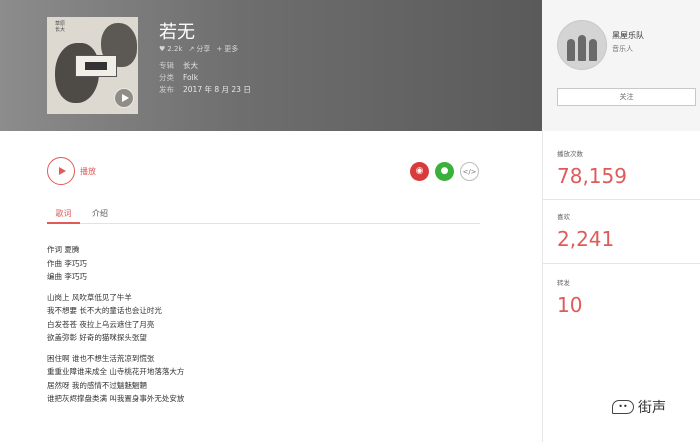 Image resolution: width=700 pixels, height=442 pixels. Describe the element at coordinates (97, 337) in the screenshot. I see `lyric-line: 欲盖弥彰 好奇的猫咪探头张望` at that location.